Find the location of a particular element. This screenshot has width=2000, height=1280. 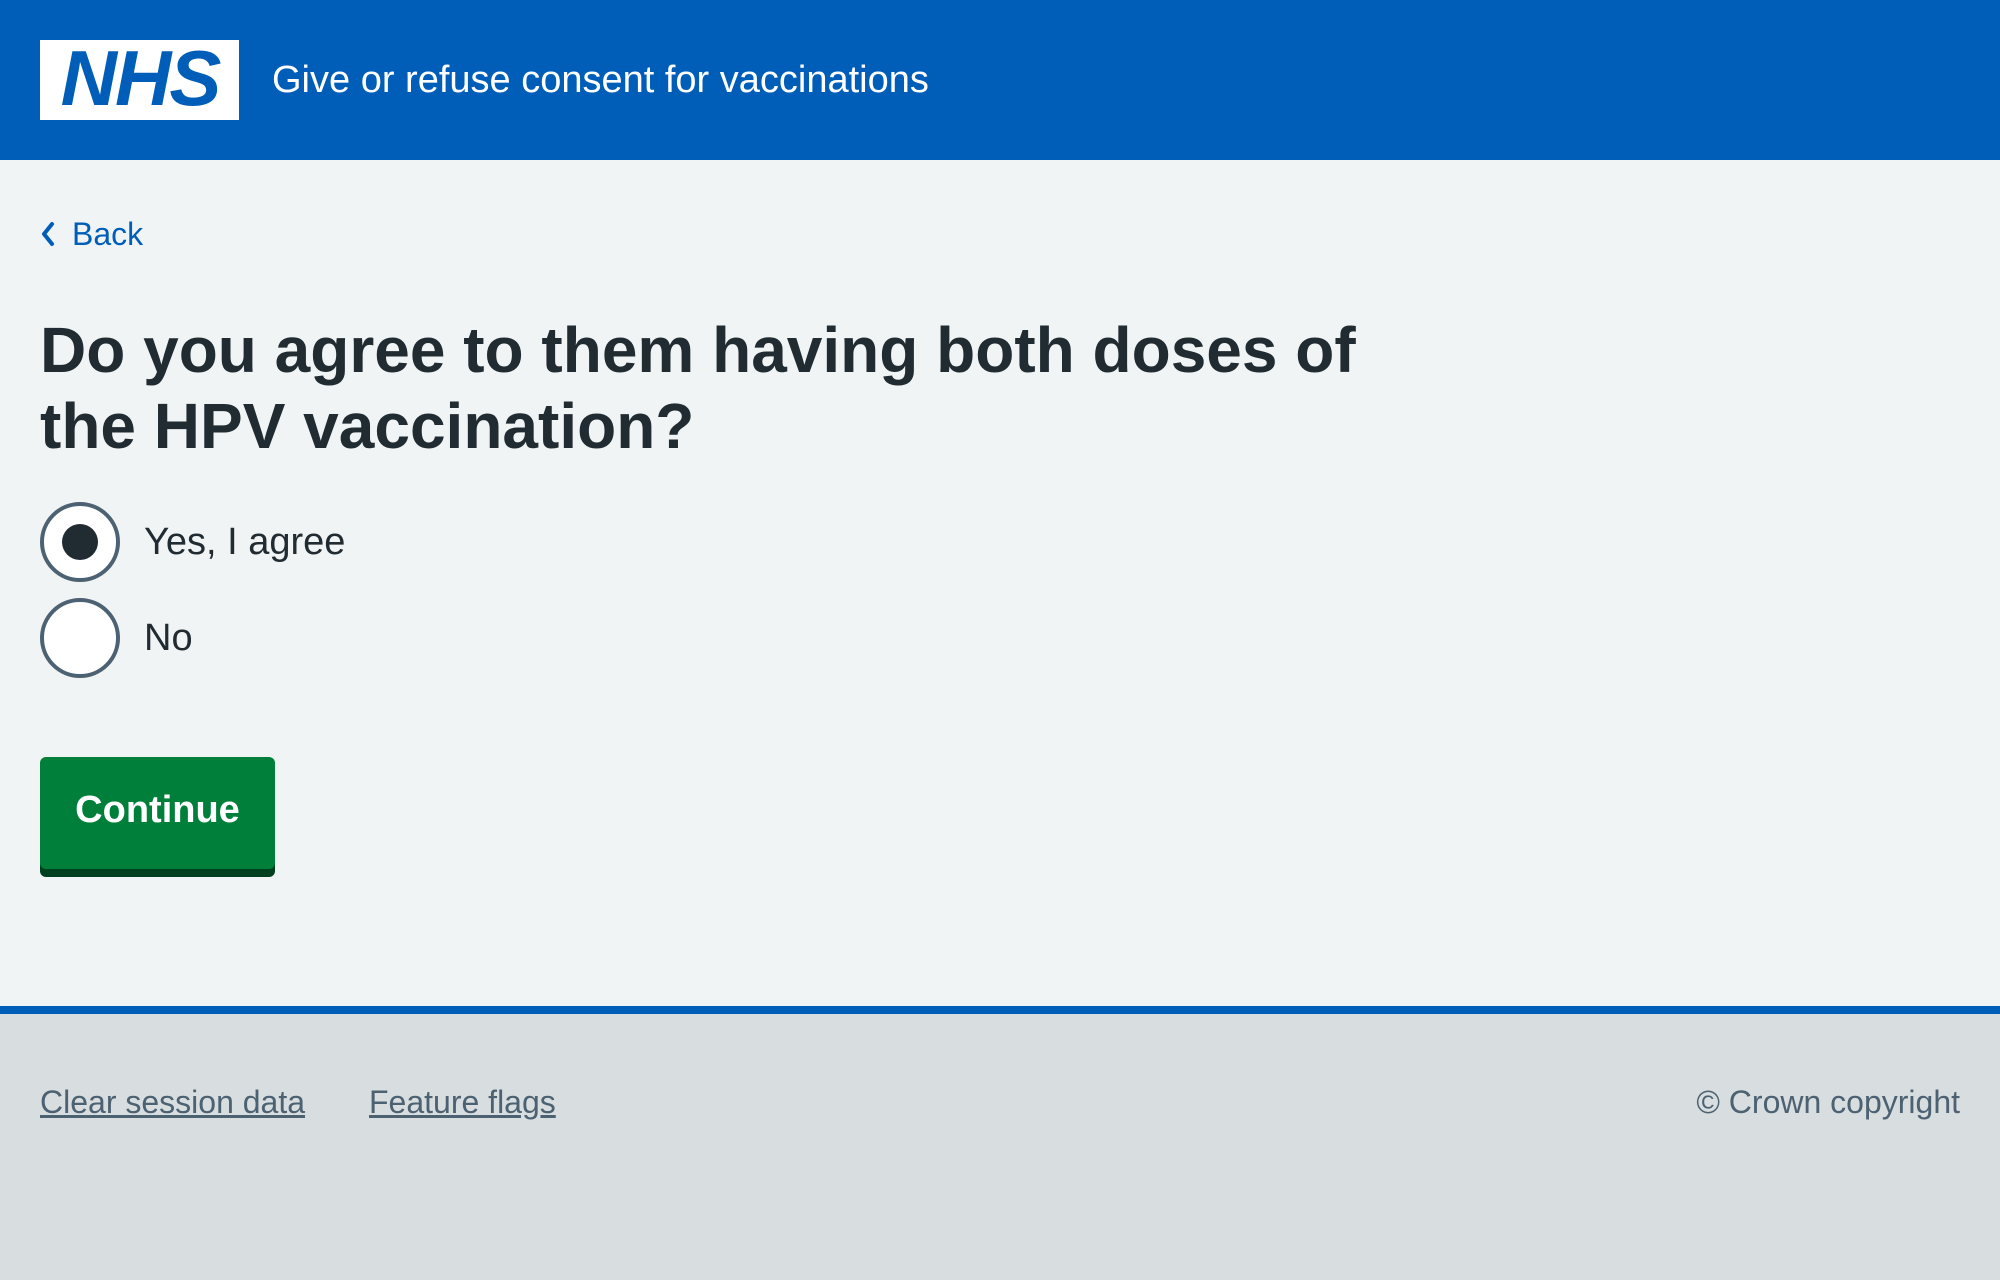

back-link-label: Back is located at coordinates (108, 233).